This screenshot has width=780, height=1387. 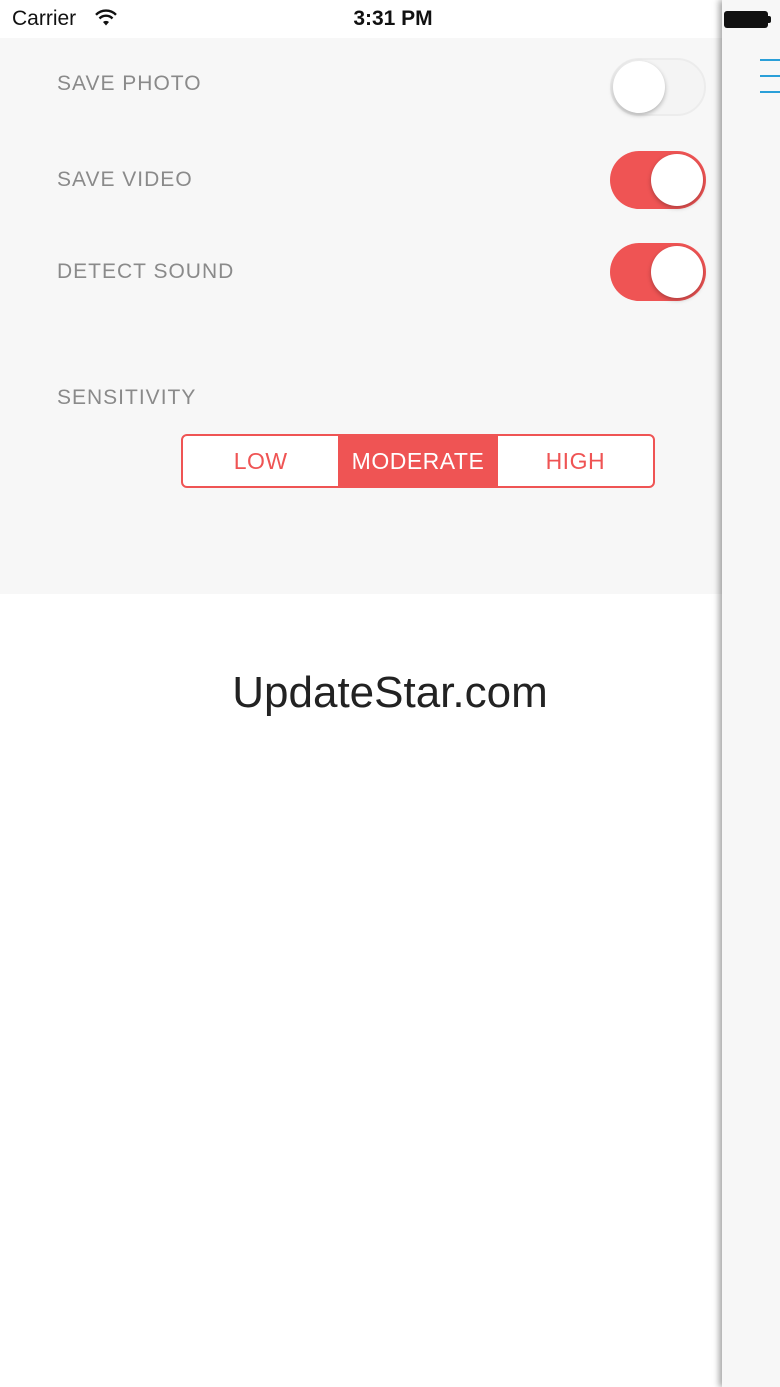 What do you see at coordinates (751, 693) in the screenshot?
I see `right-drawer` at bounding box center [751, 693].